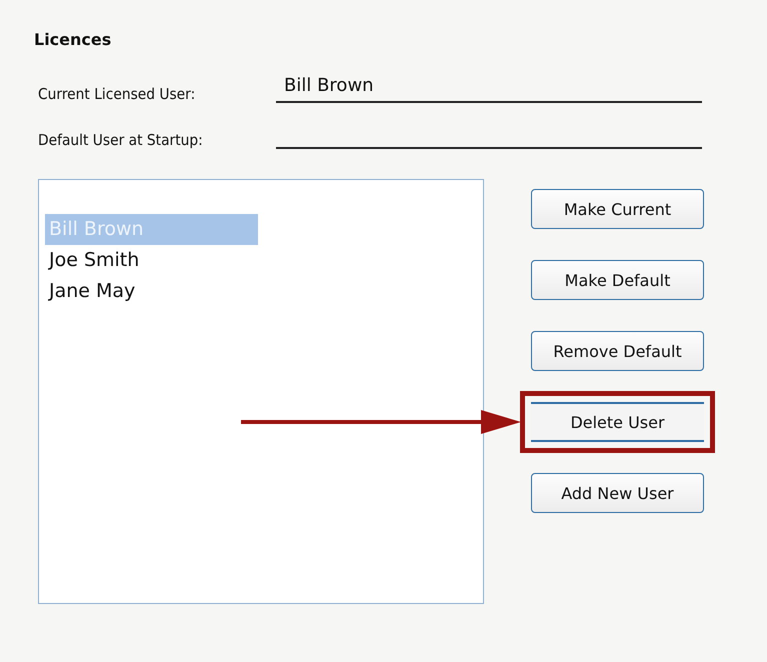  What do you see at coordinates (151, 291) in the screenshot?
I see `list-item: Jane May` at bounding box center [151, 291].